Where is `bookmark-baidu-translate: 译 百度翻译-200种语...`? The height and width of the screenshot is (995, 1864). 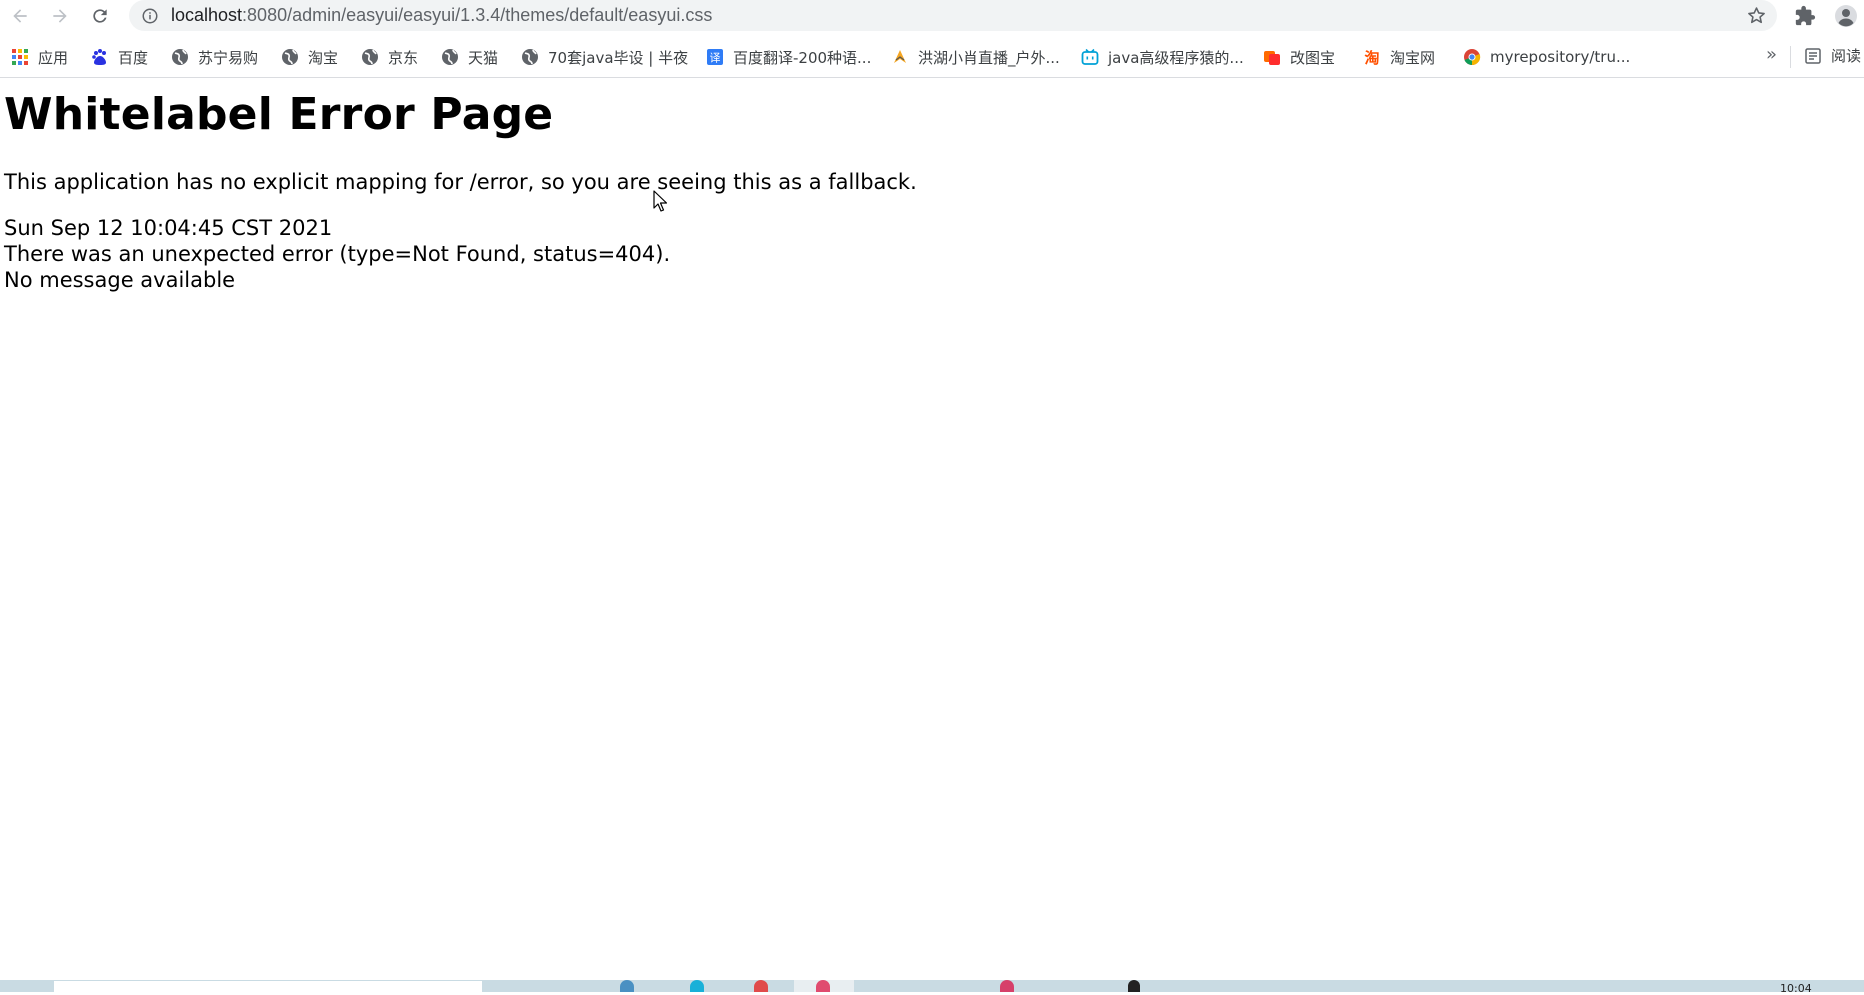 bookmark-baidu-translate: 译 百度翻译-200种语... is located at coordinates (788, 57).